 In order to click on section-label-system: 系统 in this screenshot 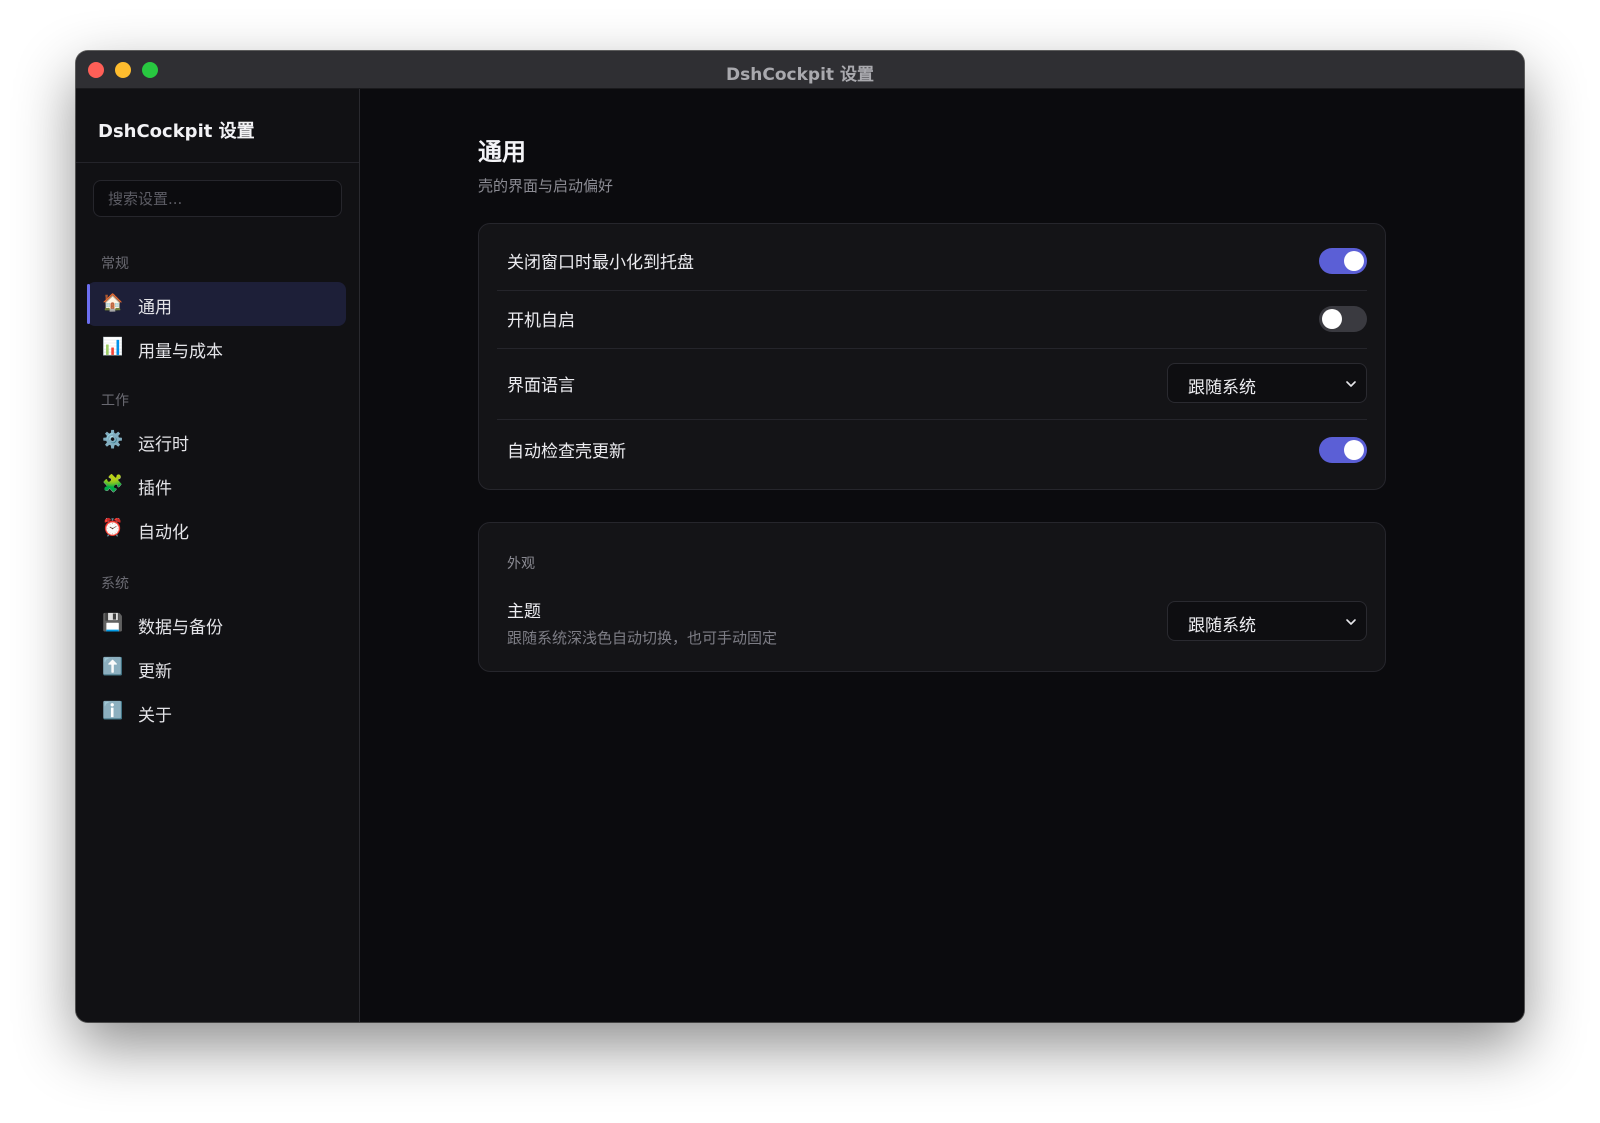, I will do `click(115, 584)`.